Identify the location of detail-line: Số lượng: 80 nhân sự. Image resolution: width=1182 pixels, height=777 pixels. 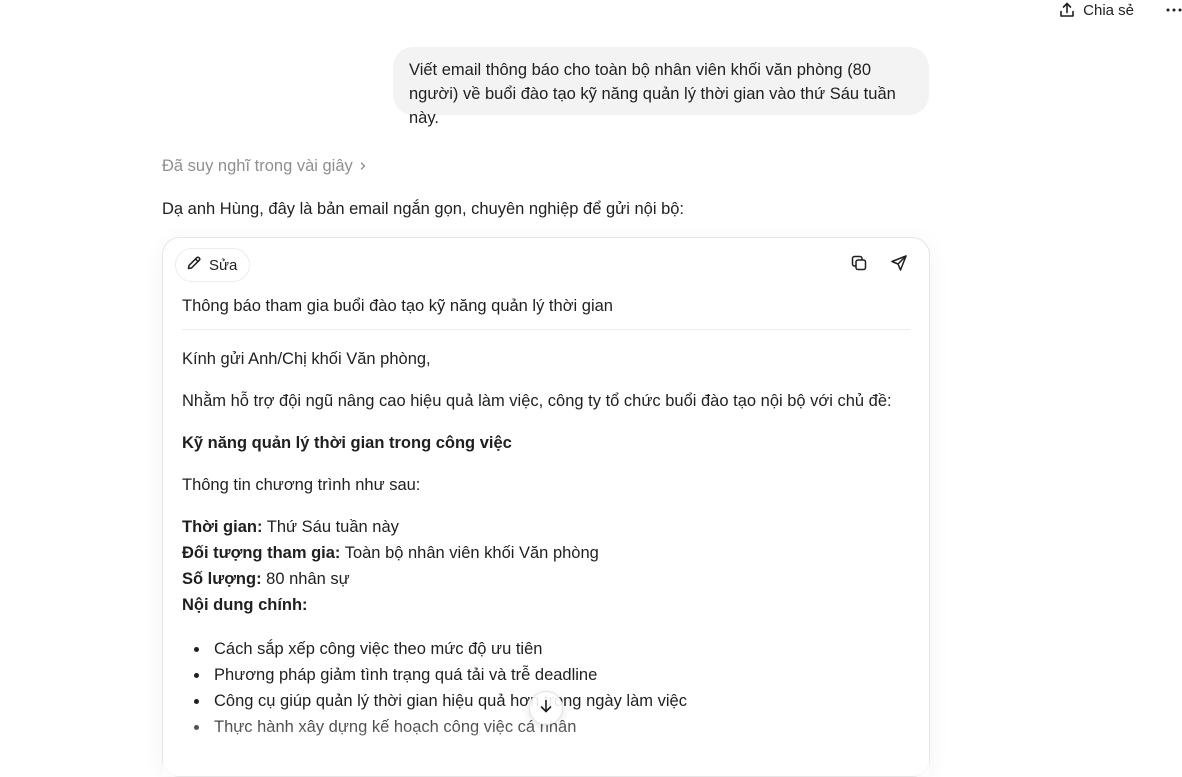
(266, 579).